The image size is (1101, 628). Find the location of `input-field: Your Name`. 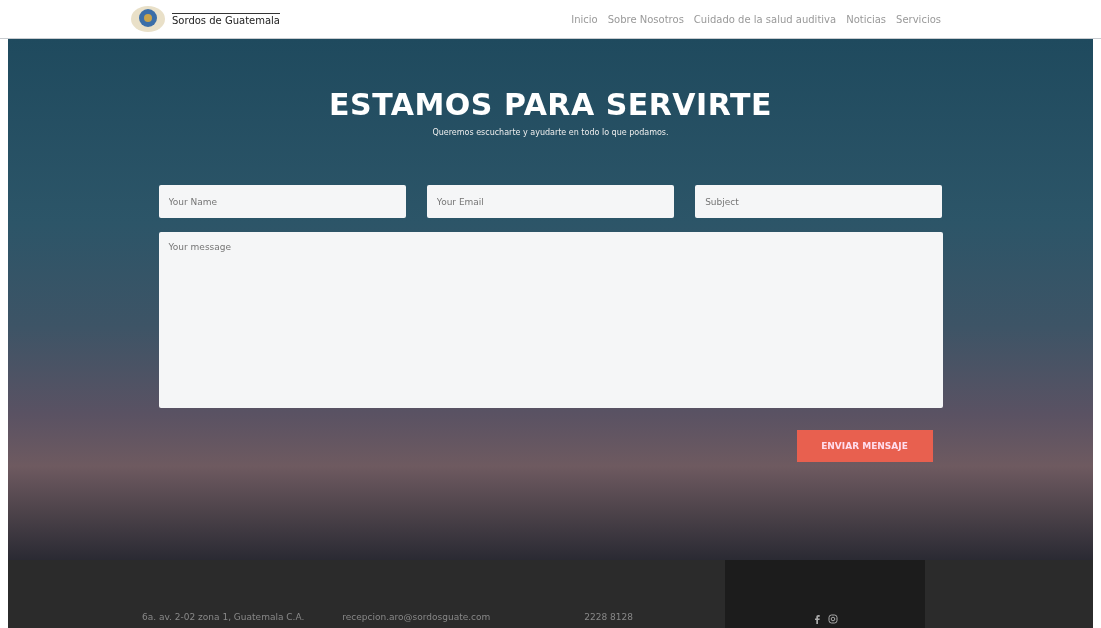

input-field: Your Name is located at coordinates (282, 201).